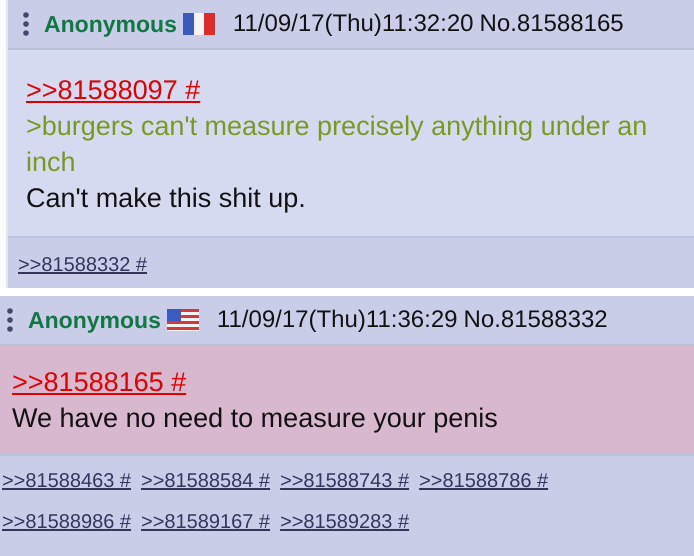  I want to click on post-number: No.81588165, so click(552, 24).